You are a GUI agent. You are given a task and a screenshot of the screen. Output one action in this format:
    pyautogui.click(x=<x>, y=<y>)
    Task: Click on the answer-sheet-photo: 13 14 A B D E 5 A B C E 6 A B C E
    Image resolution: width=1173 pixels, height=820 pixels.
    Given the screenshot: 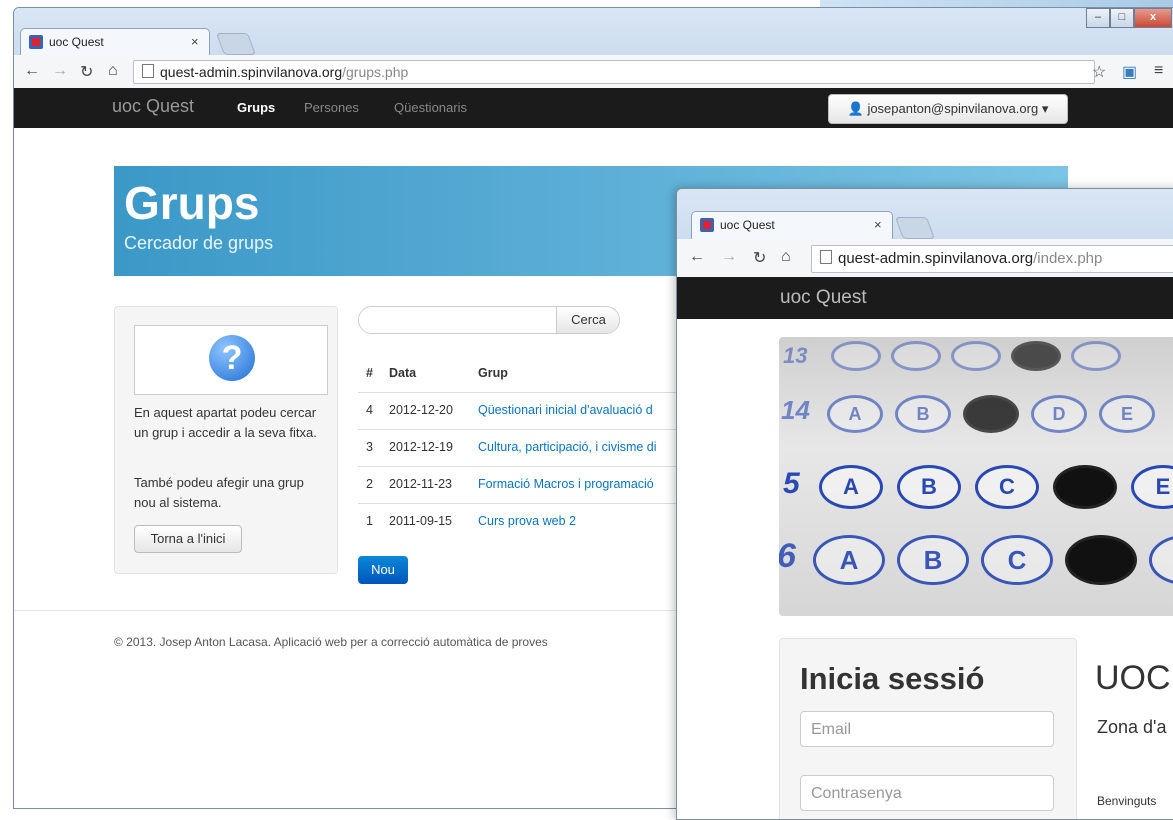 What is the action you would take?
    pyautogui.click(x=976, y=476)
    